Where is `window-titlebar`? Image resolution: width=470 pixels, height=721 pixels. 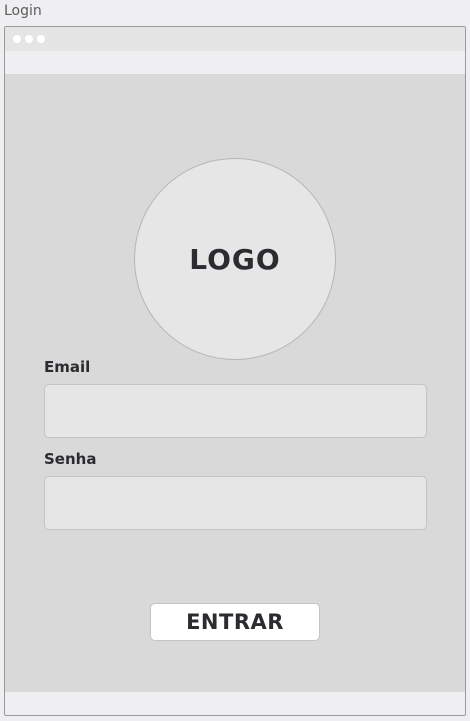
window-titlebar is located at coordinates (235, 39).